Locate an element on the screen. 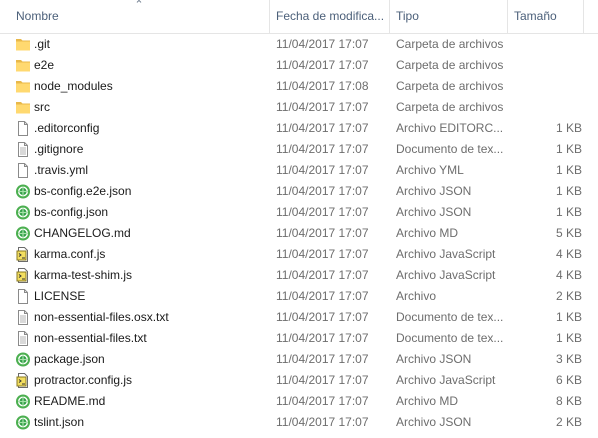 Image resolution: width=598 pixels, height=438 pixels. file-size: 8 KB is located at coordinates (568, 401).